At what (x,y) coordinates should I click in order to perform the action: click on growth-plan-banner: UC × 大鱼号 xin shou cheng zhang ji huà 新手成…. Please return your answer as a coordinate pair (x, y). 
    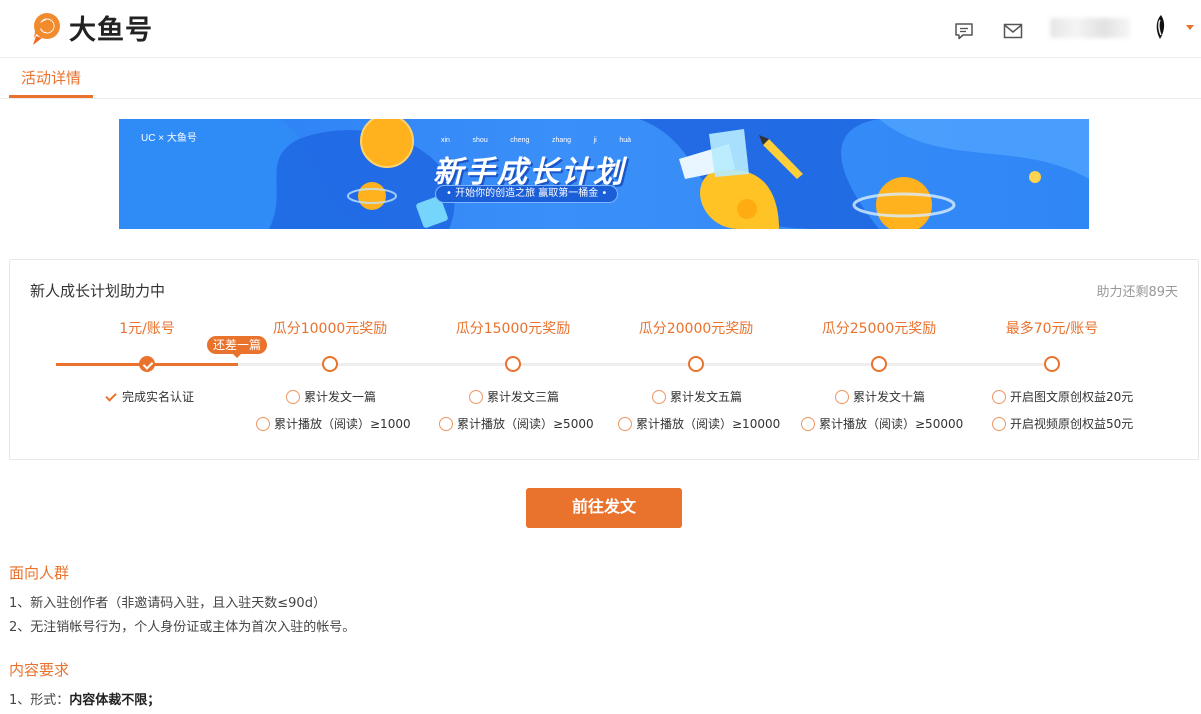
    Looking at the image, I should click on (604, 174).